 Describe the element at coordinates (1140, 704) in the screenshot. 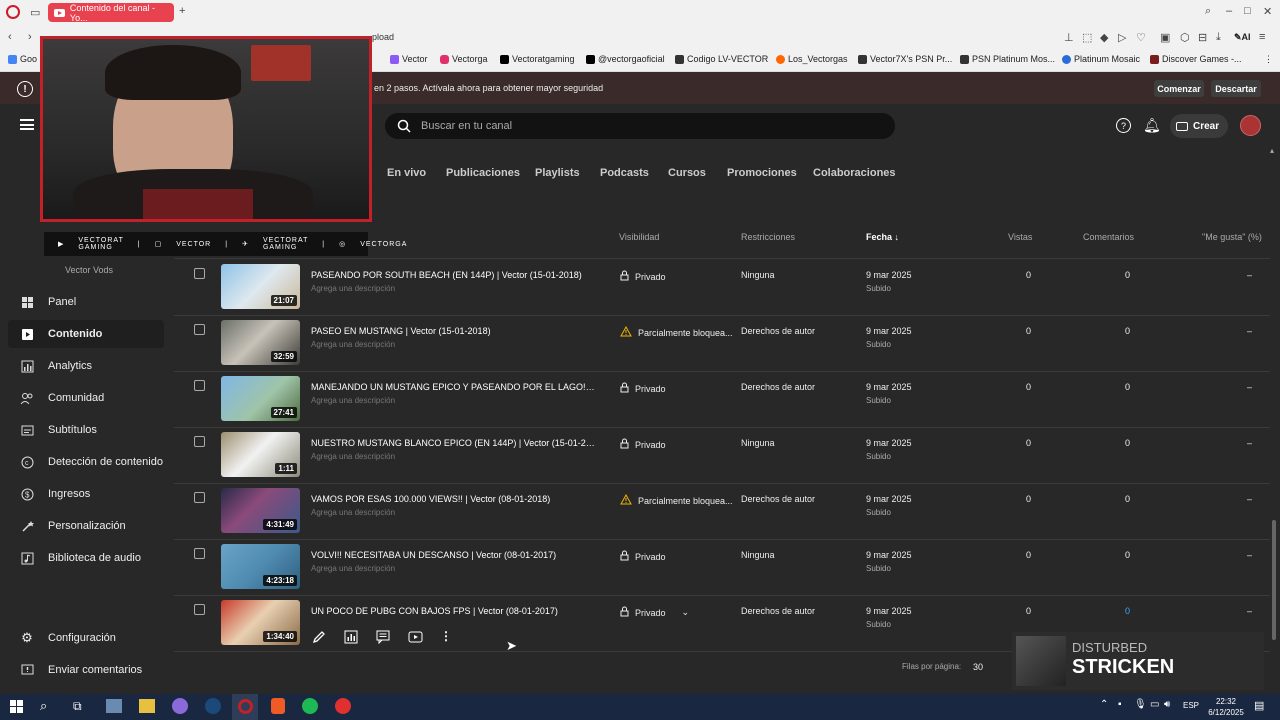

I see `microphone-icon: 🎙︎` at that location.